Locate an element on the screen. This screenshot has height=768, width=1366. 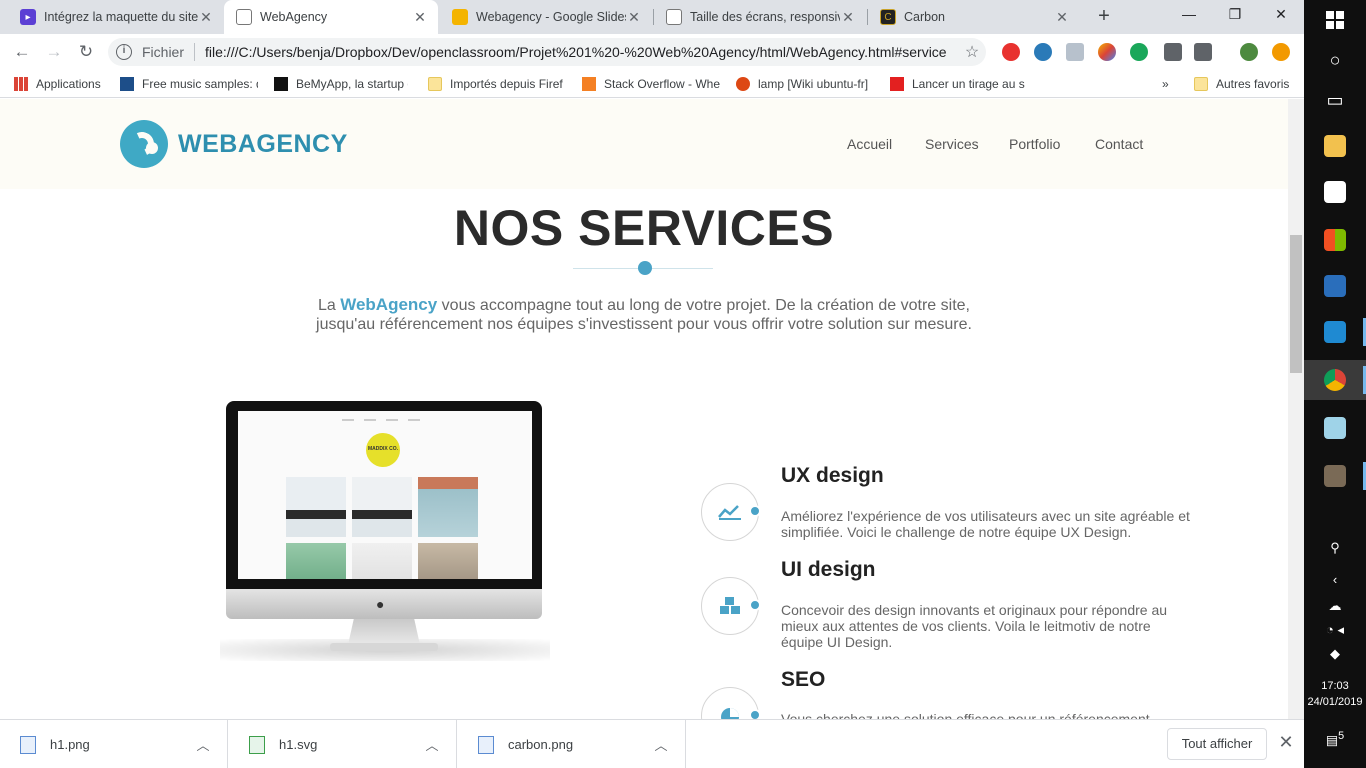
nav-services: Services is located at coordinates (952, 144).